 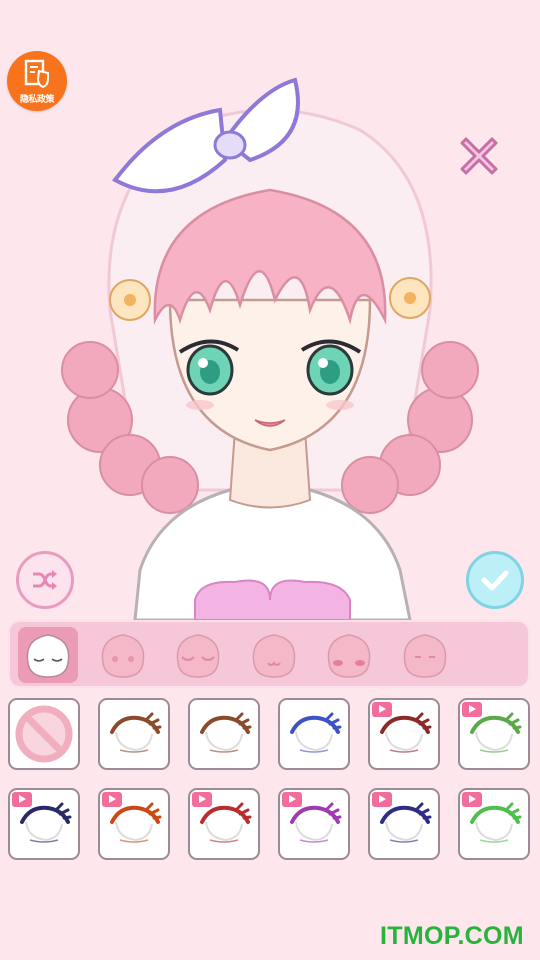 I want to click on blush-face-icon, so click(x=349, y=656).